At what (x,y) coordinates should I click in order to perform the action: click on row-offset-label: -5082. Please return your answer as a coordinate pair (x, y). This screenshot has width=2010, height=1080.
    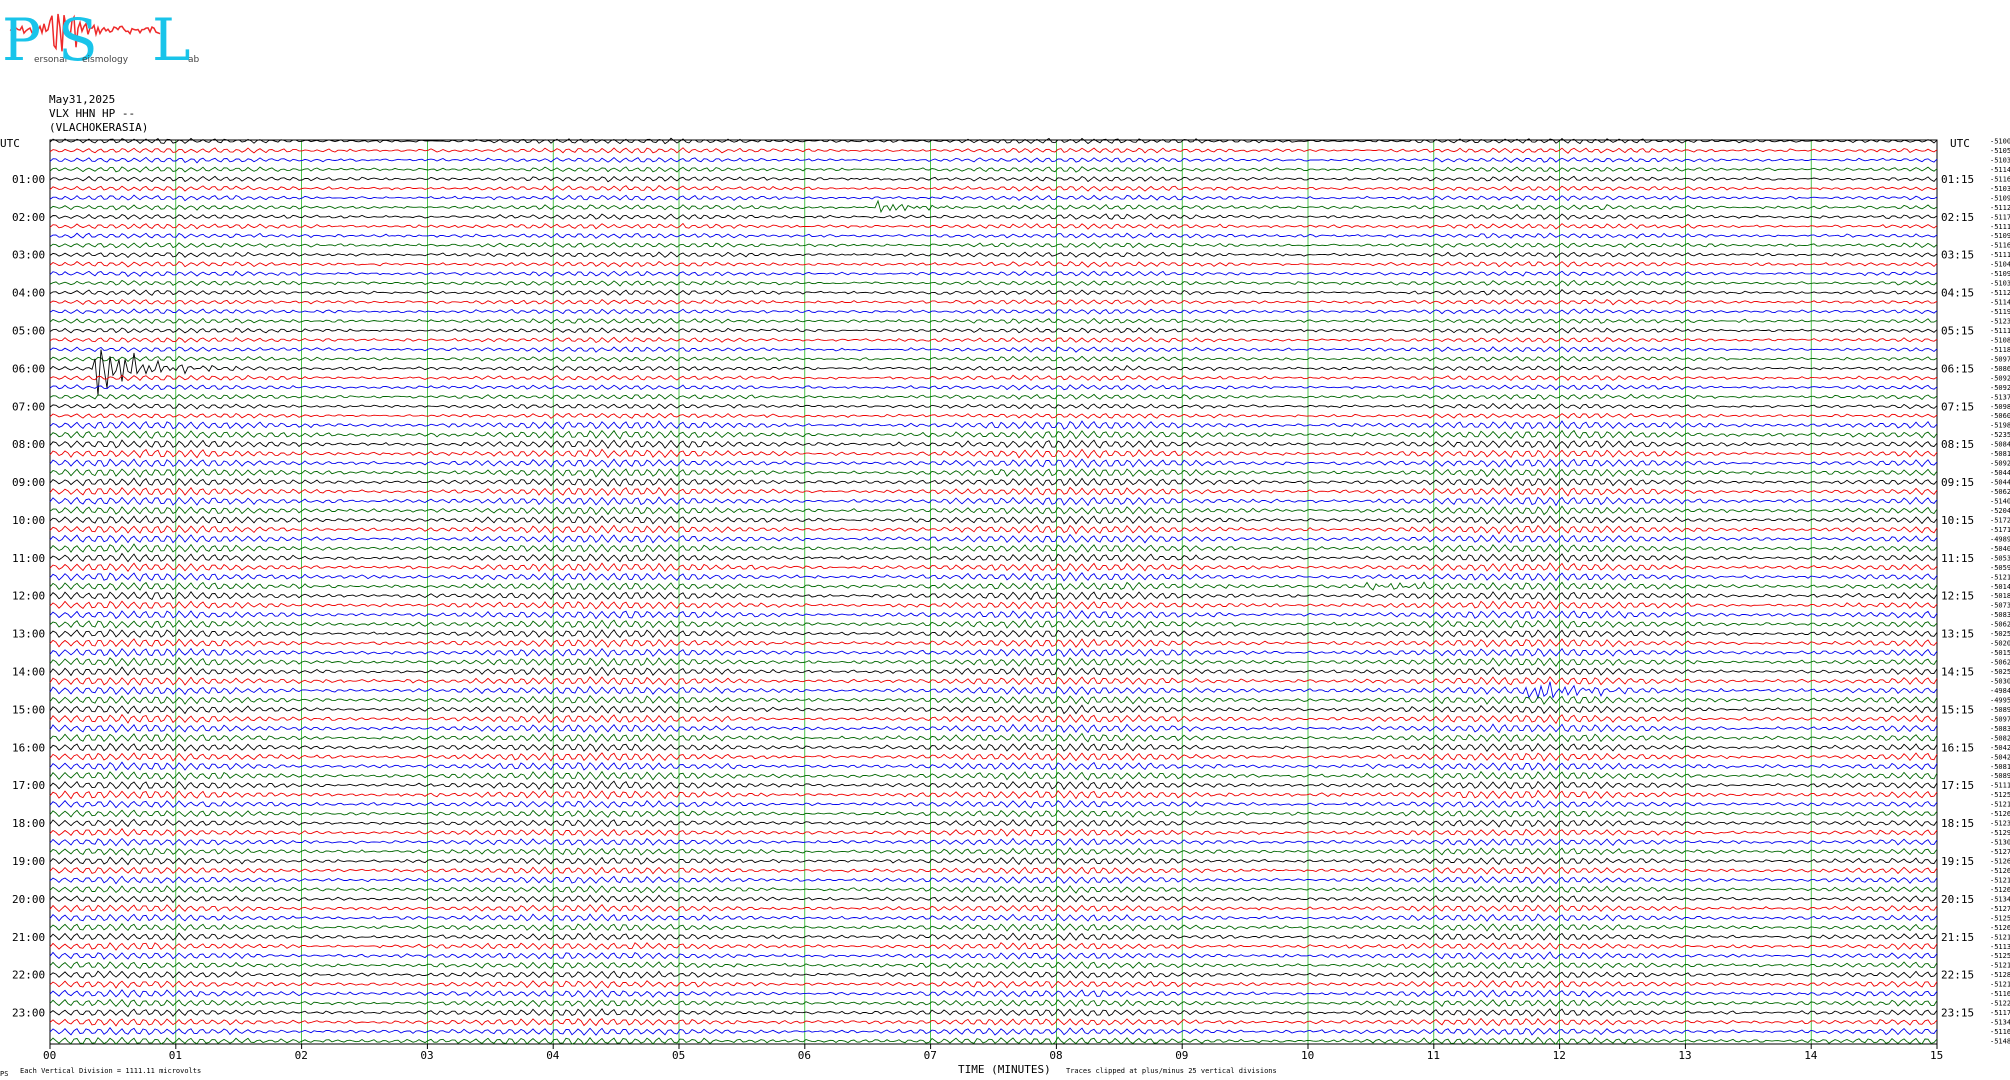
    Looking at the image, I should click on (2000, 738).